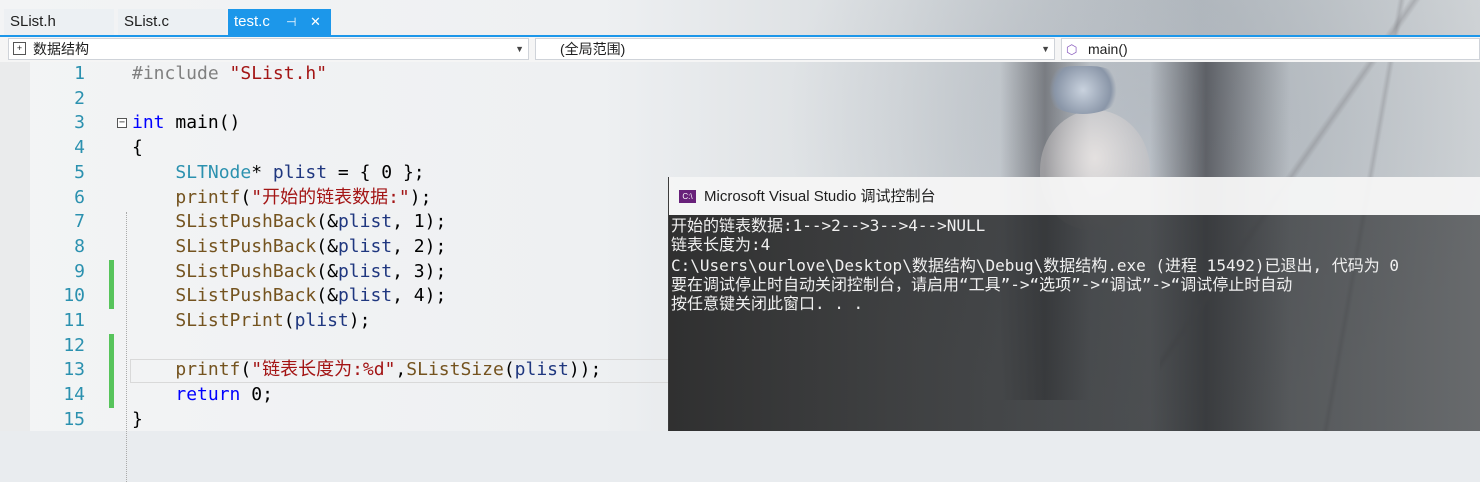 The image size is (1480, 482). What do you see at coordinates (74, 296) in the screenshot?
I see `line-number: 10` at bounding box center [74, 296].